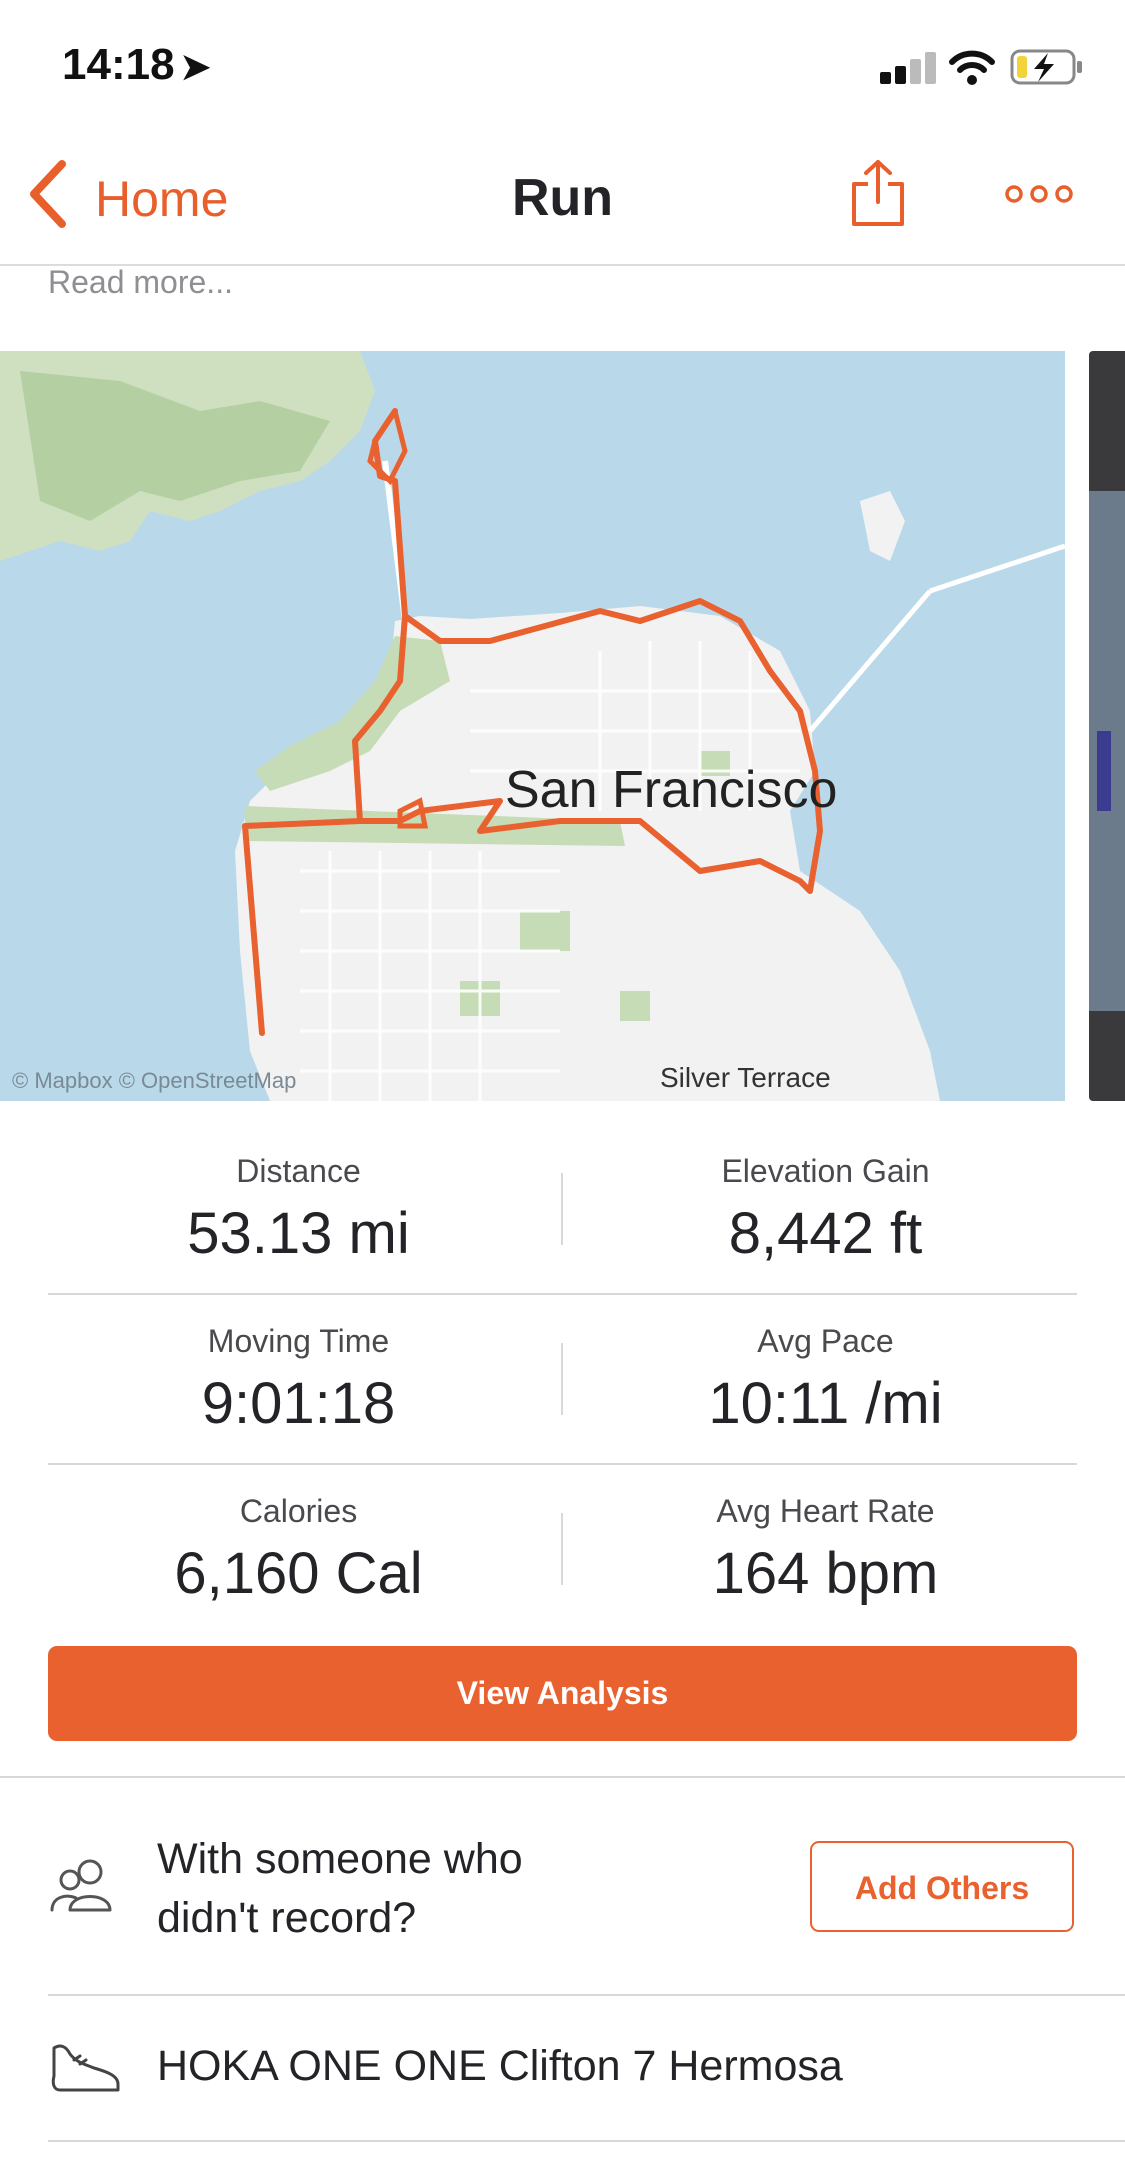 The image size is (1125, 2171). I want to click on add-others-button: Add Others, so click(942, 1886).